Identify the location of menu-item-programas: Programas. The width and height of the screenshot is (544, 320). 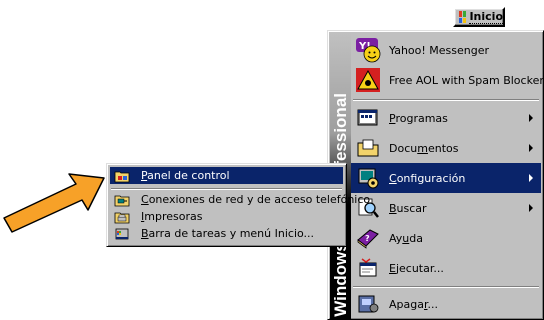
(446, 118).